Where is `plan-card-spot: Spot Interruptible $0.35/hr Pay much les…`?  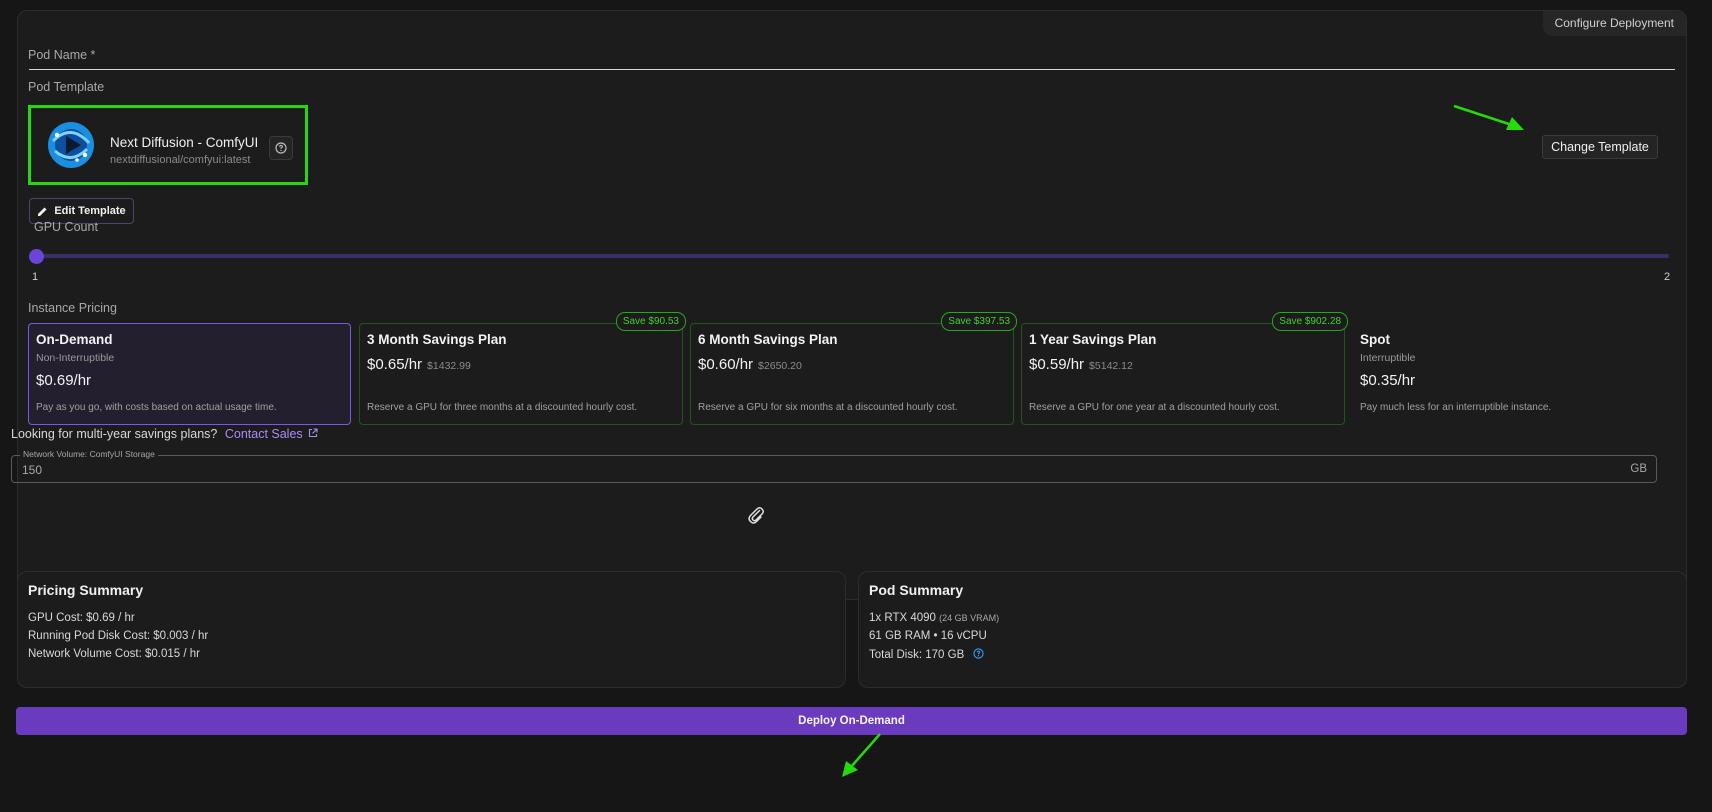
plan-card-spot: Spot Interruptible $0.35/hr Pay much les… is located at coordinates (1514, 374).